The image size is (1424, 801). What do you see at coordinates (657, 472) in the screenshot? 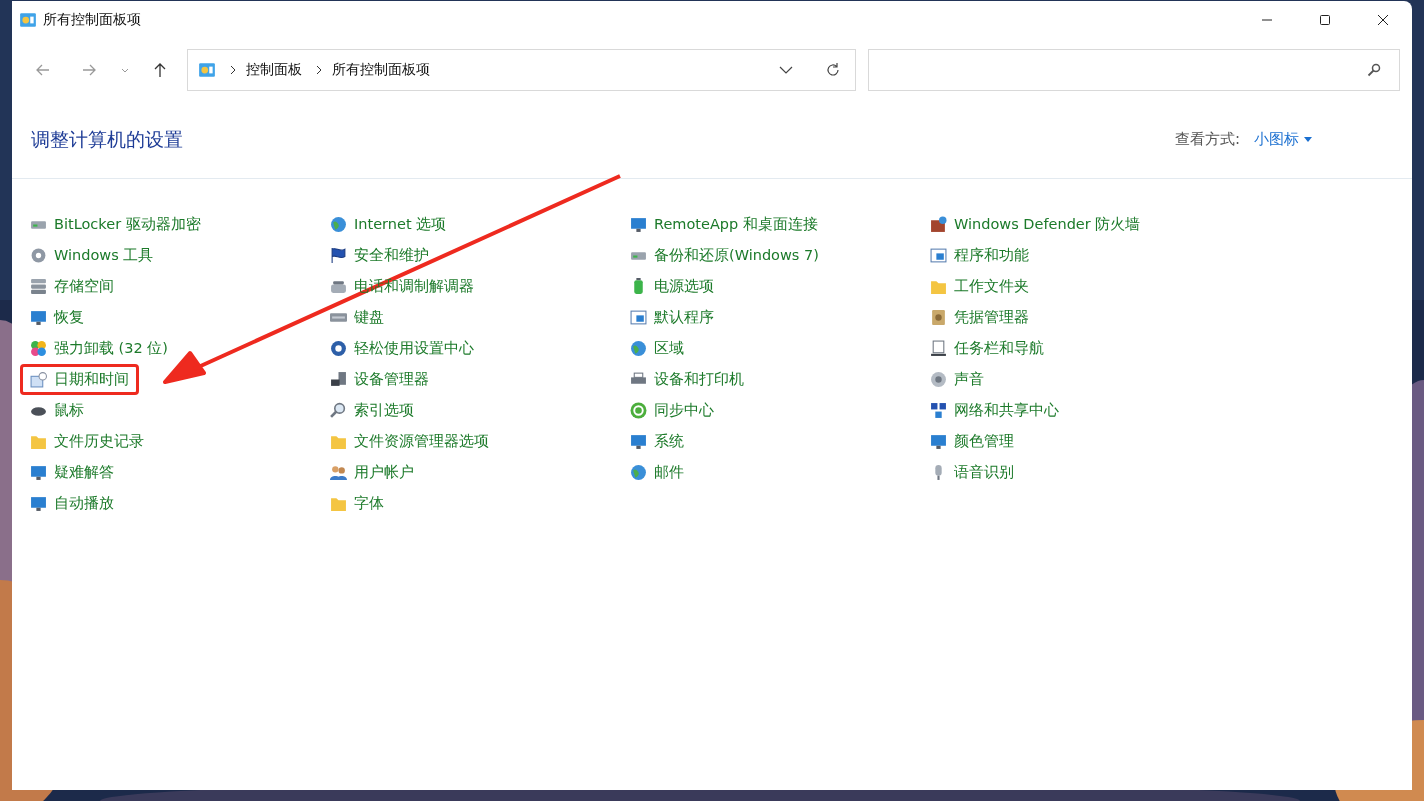
I see `control-panel-link: 邮件` at bounding box center [657, 472].